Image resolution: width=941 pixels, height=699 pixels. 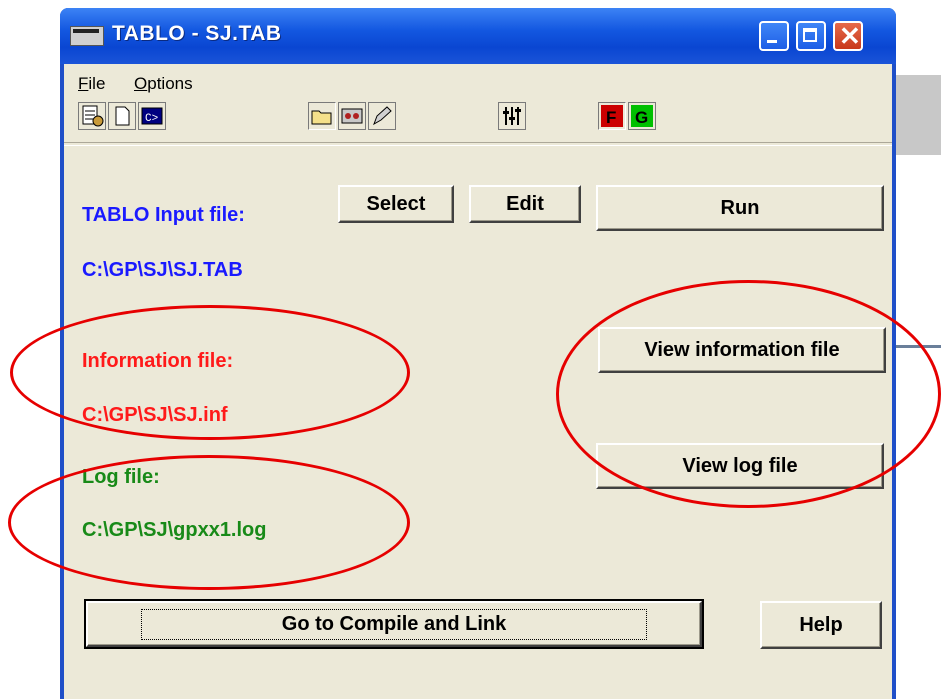 What do you see at coordinates (774, 36) in the screenshot?
I see `minimize-button` at bounding box center [774, 36].